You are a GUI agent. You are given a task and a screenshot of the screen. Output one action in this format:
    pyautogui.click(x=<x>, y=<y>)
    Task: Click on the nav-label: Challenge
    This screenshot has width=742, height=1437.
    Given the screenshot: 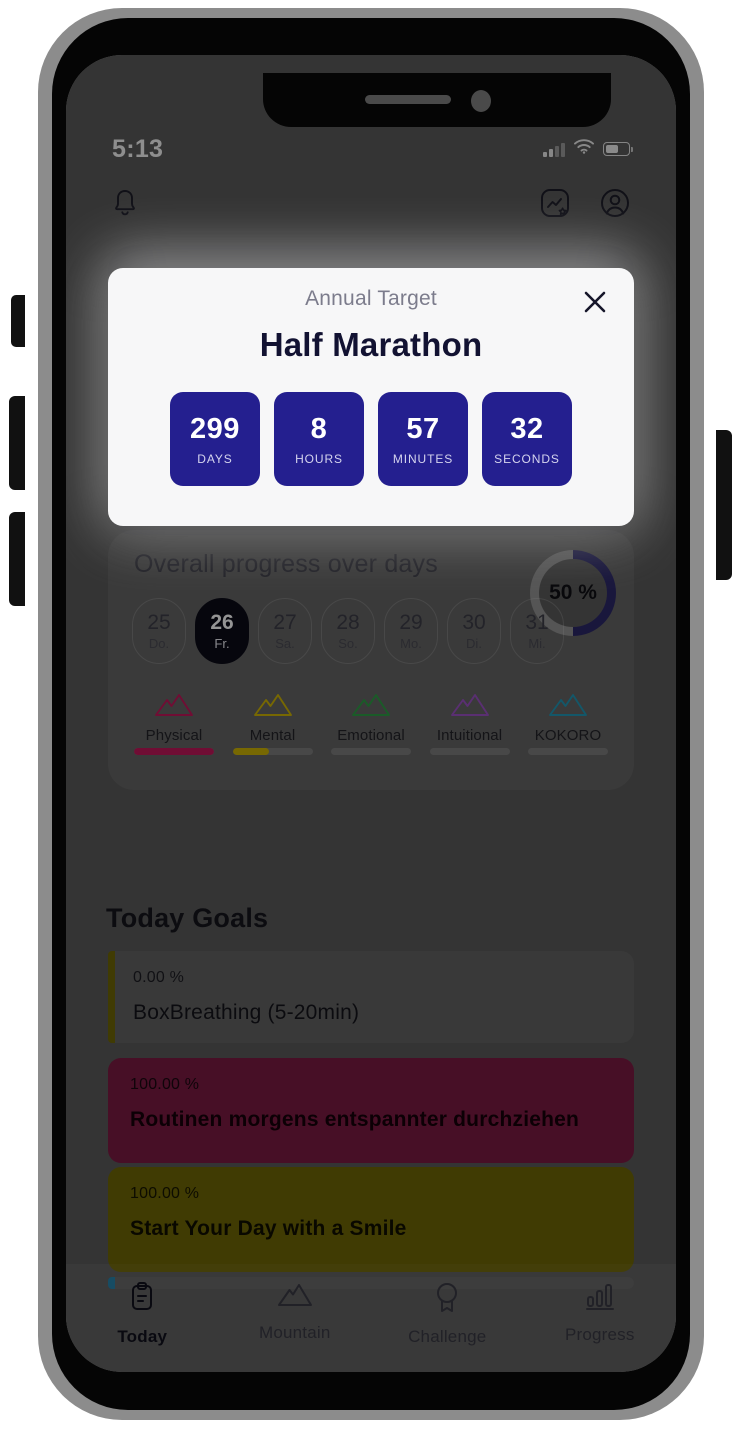 What is the action you would take?
    pyautogui.click(x=447, y=1336)
    